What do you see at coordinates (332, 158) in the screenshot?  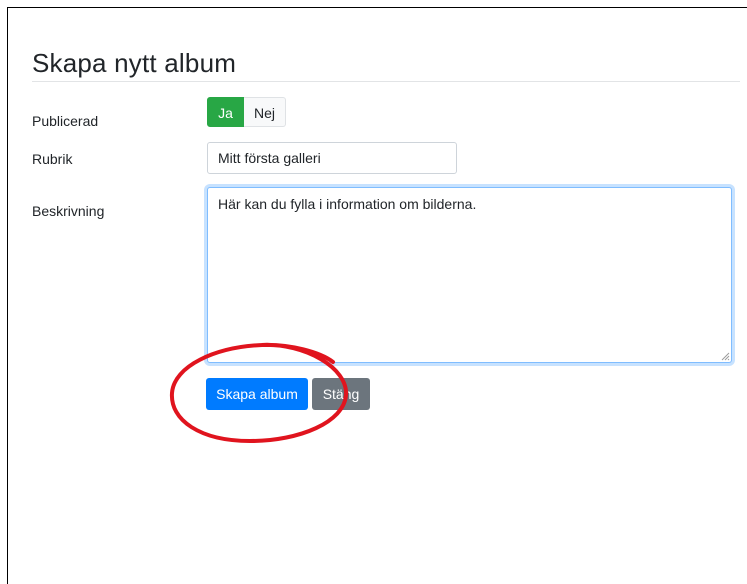 I see `heading-input` at bounding box center [332, 158].